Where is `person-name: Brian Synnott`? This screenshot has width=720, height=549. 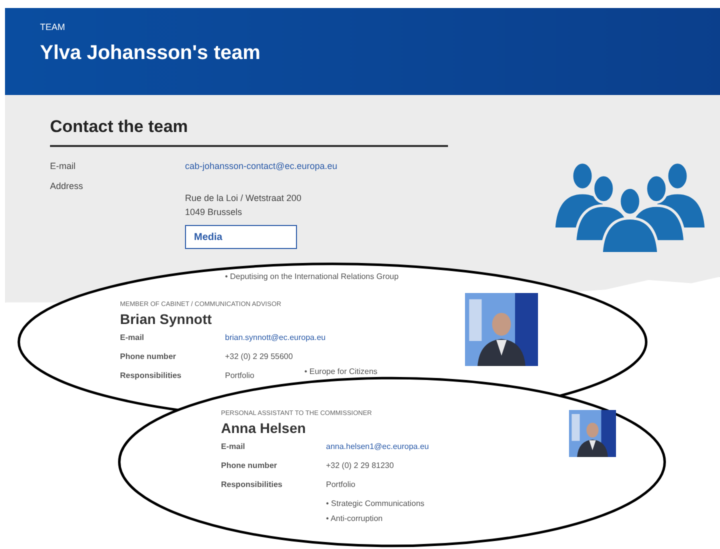 person-name: Brian Synnott is located at coordinates (166, 319).